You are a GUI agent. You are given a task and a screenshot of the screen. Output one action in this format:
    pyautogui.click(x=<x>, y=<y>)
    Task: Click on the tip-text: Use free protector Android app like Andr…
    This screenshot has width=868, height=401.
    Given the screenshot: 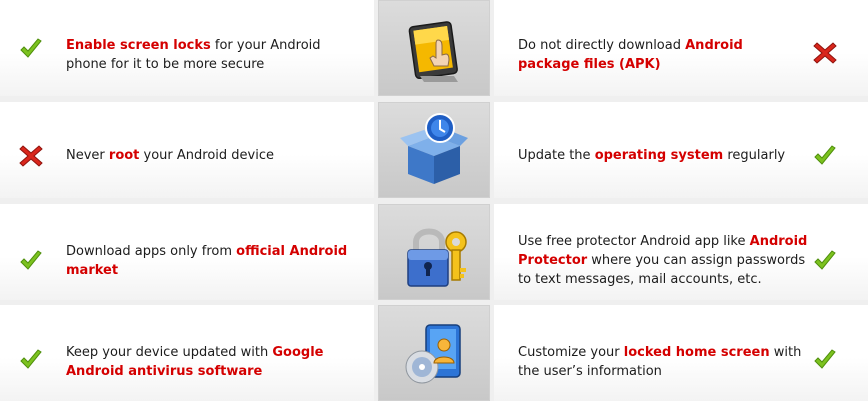 What is the action you would take?
    pyautogui.click(x=663, y=260)
    